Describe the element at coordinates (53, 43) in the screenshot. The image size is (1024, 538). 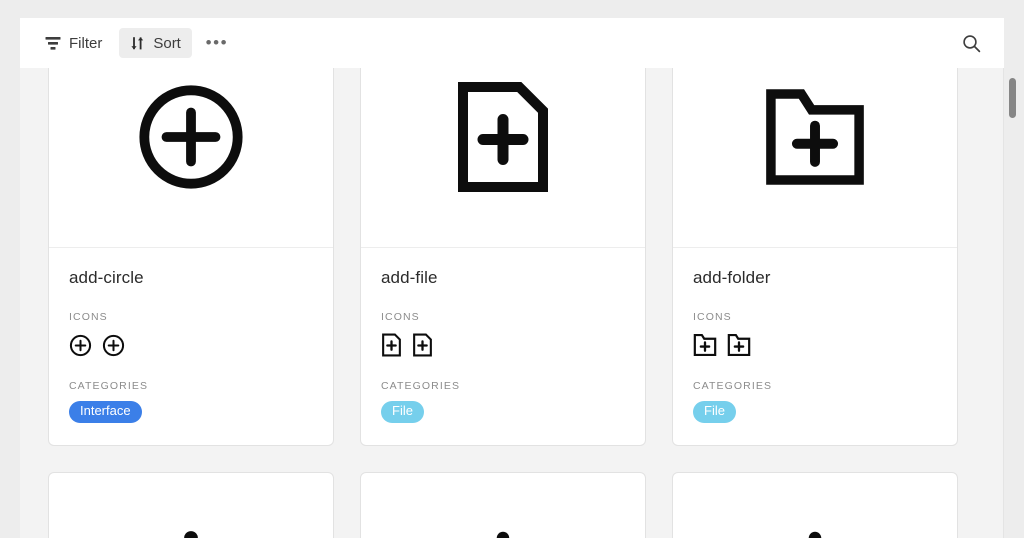
I see `filter-icon` at that location.